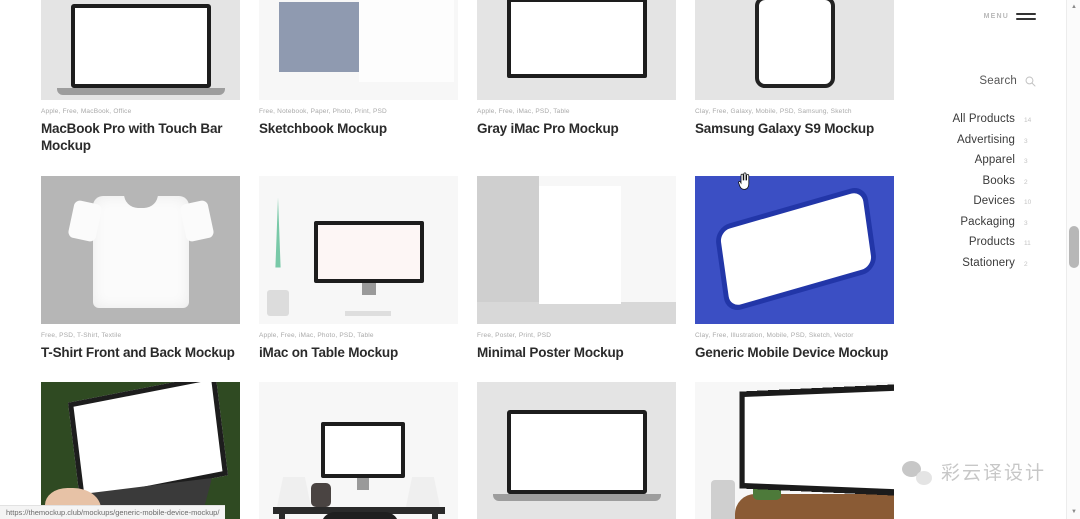 Image resolution: width=1080 pixels, height=519 pixels. What do you see at coordinates (358, 128) in the screenshot?
I see `product-title: Sketchbook Mockup` at bounding box center [358, 128].